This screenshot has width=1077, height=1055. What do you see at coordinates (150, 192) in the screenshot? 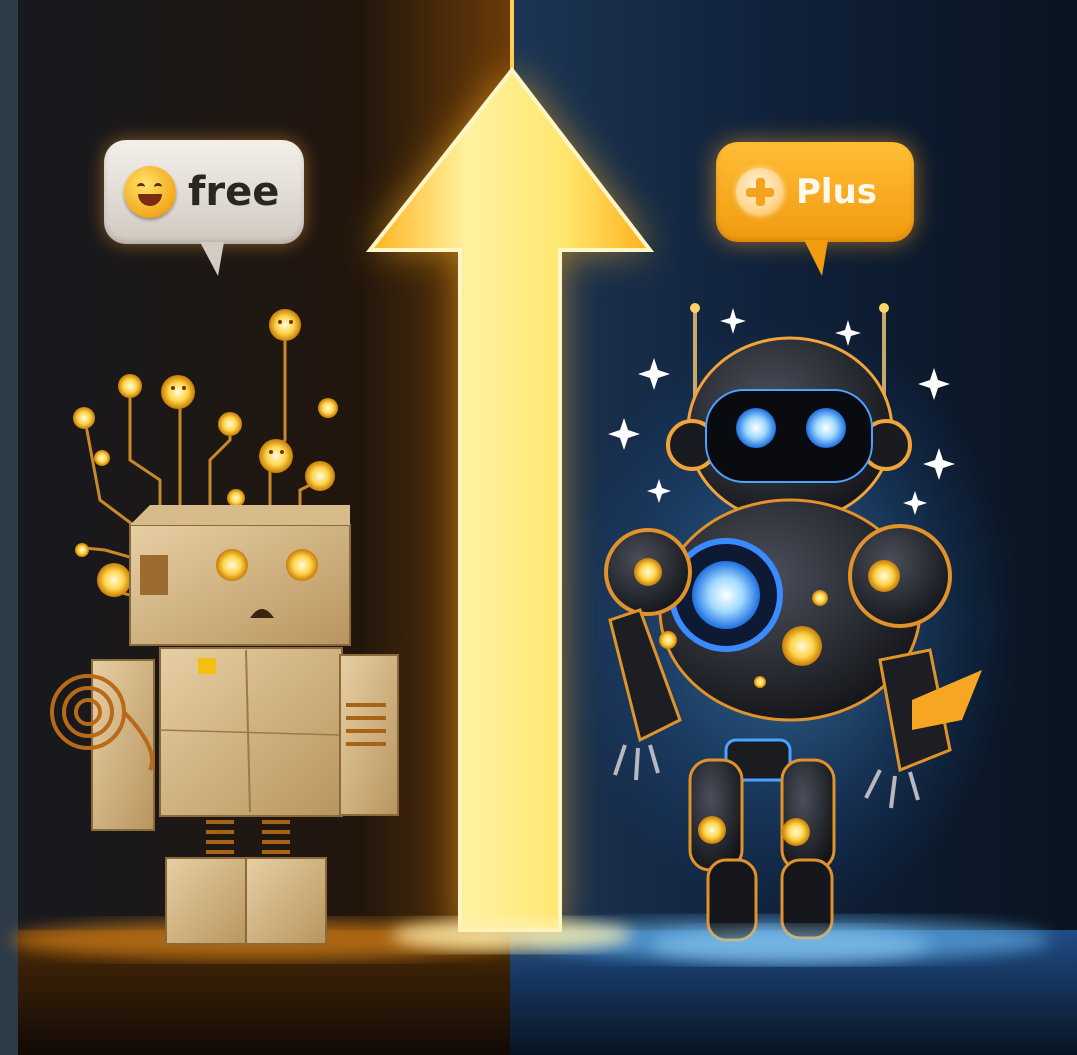
I see `smiling-face-icon` at bounding box center [150, 192].